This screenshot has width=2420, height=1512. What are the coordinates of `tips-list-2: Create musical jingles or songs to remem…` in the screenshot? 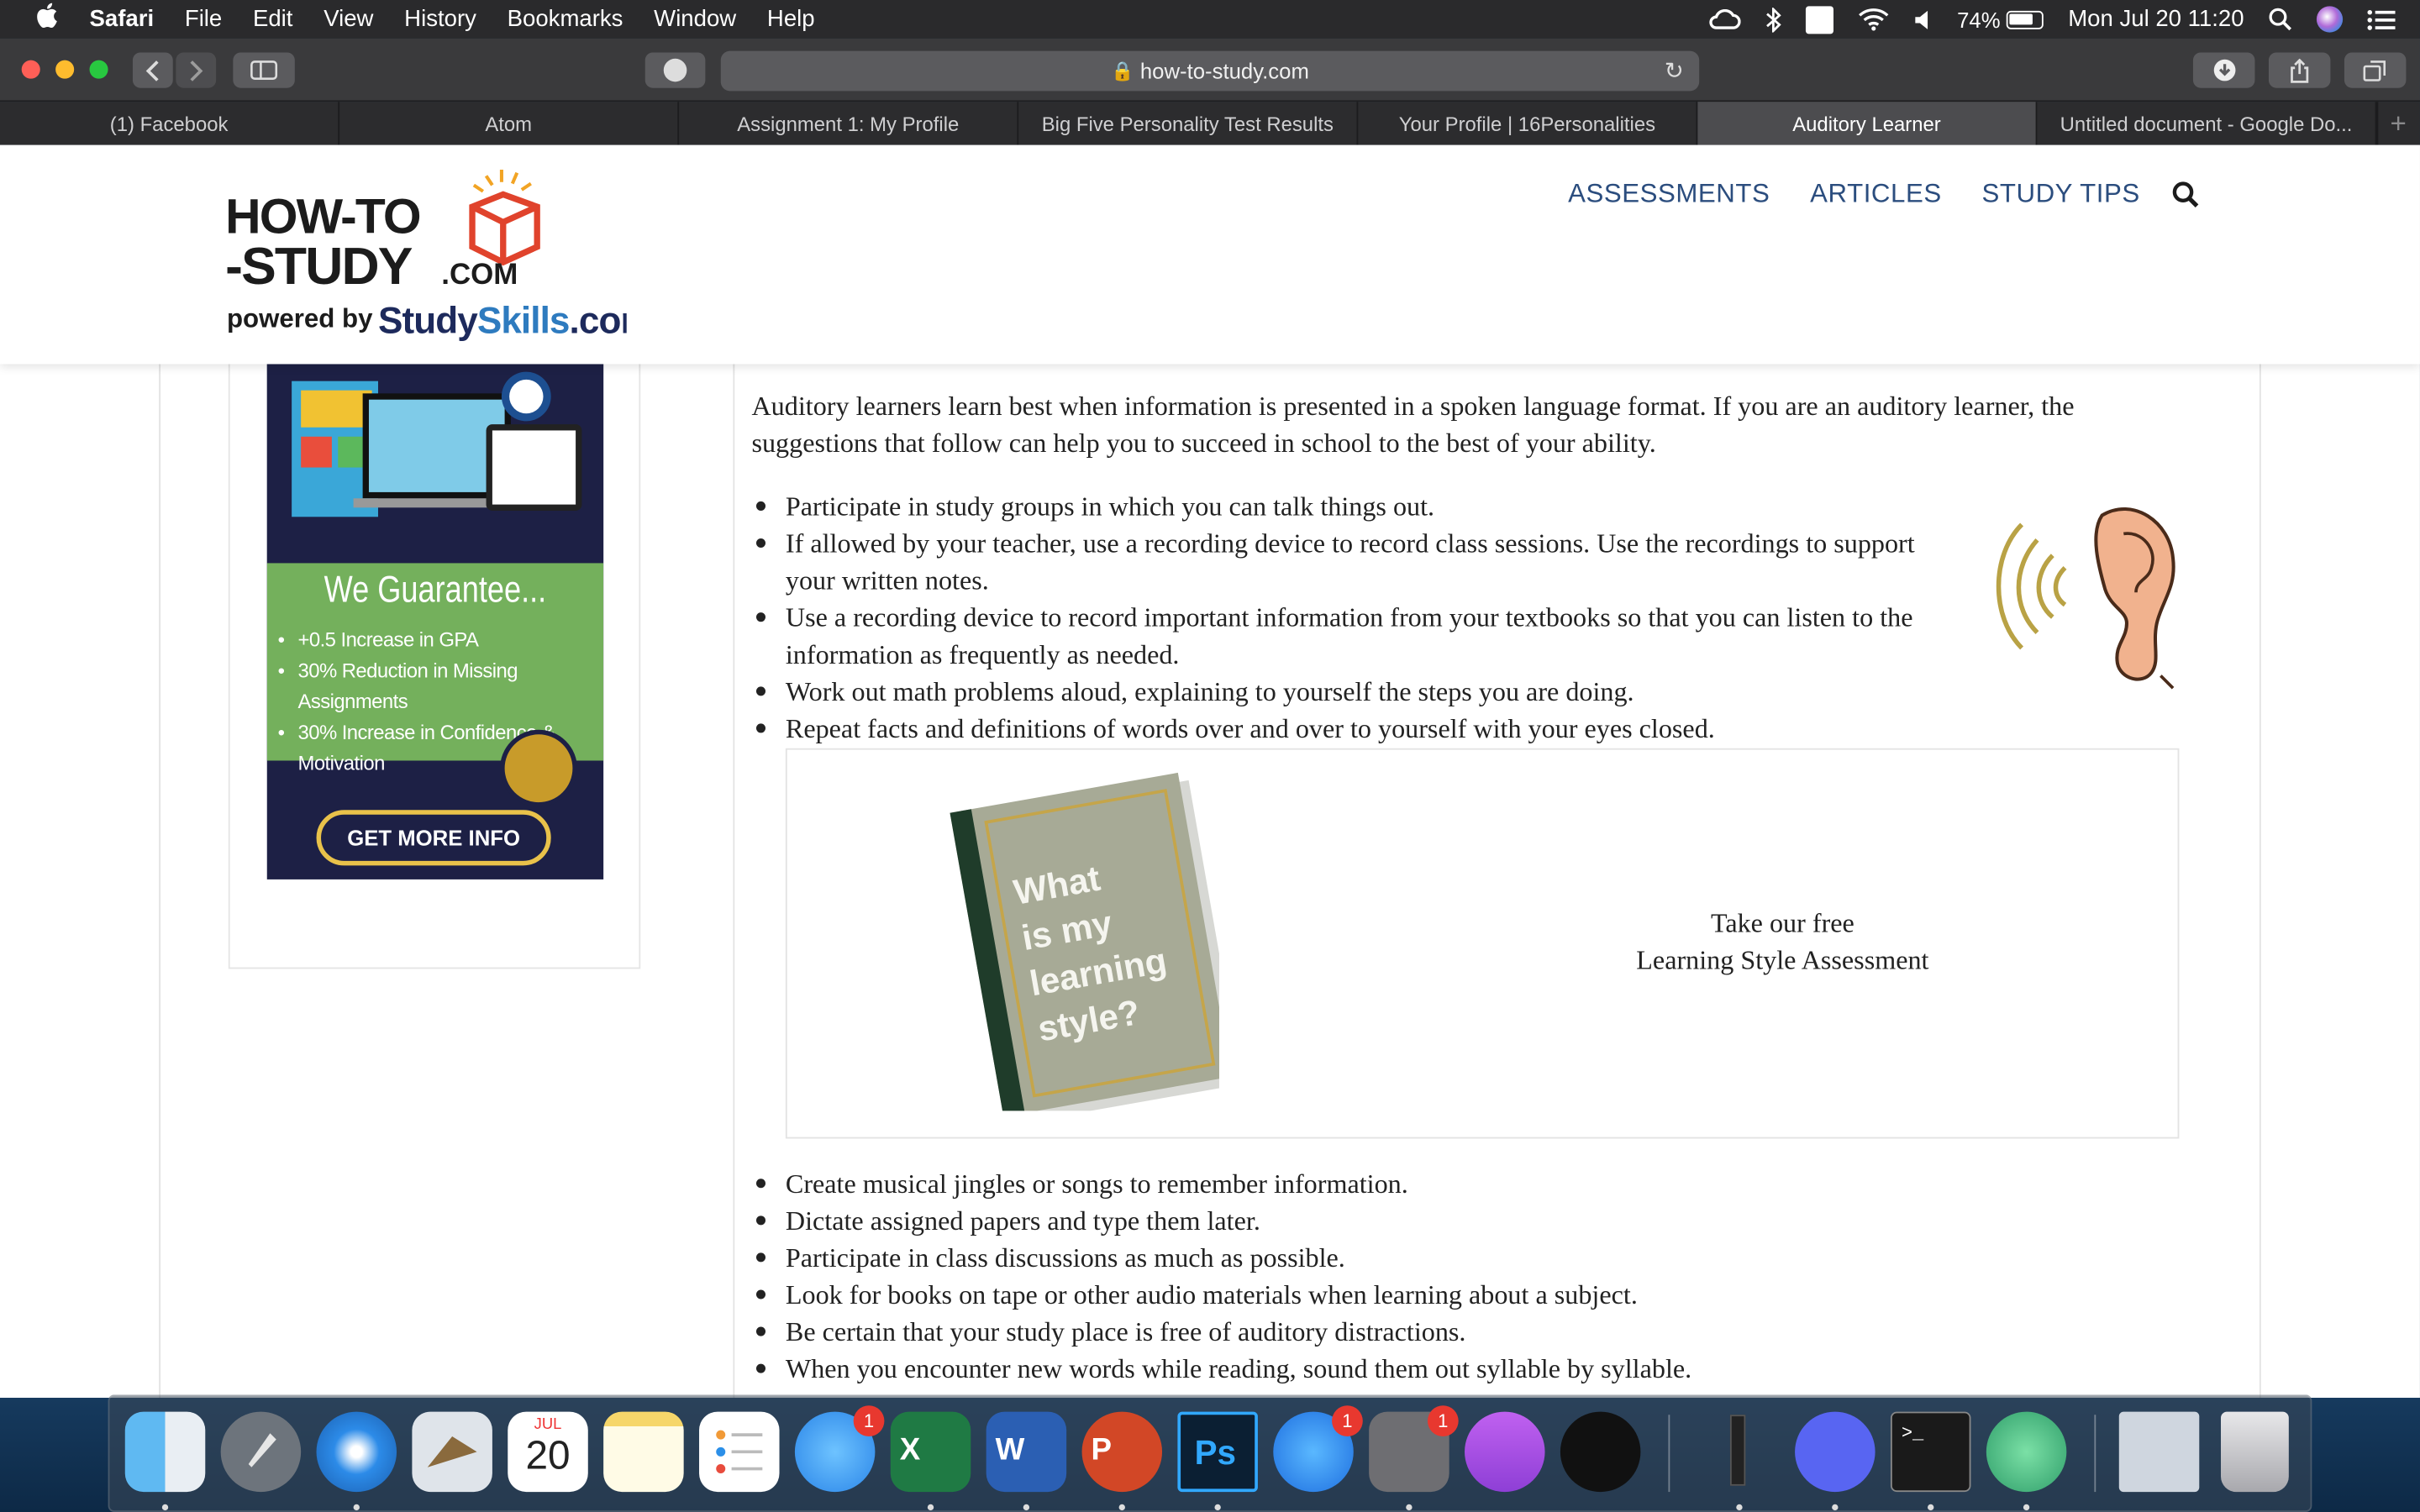 It's located at (1468, 1276).